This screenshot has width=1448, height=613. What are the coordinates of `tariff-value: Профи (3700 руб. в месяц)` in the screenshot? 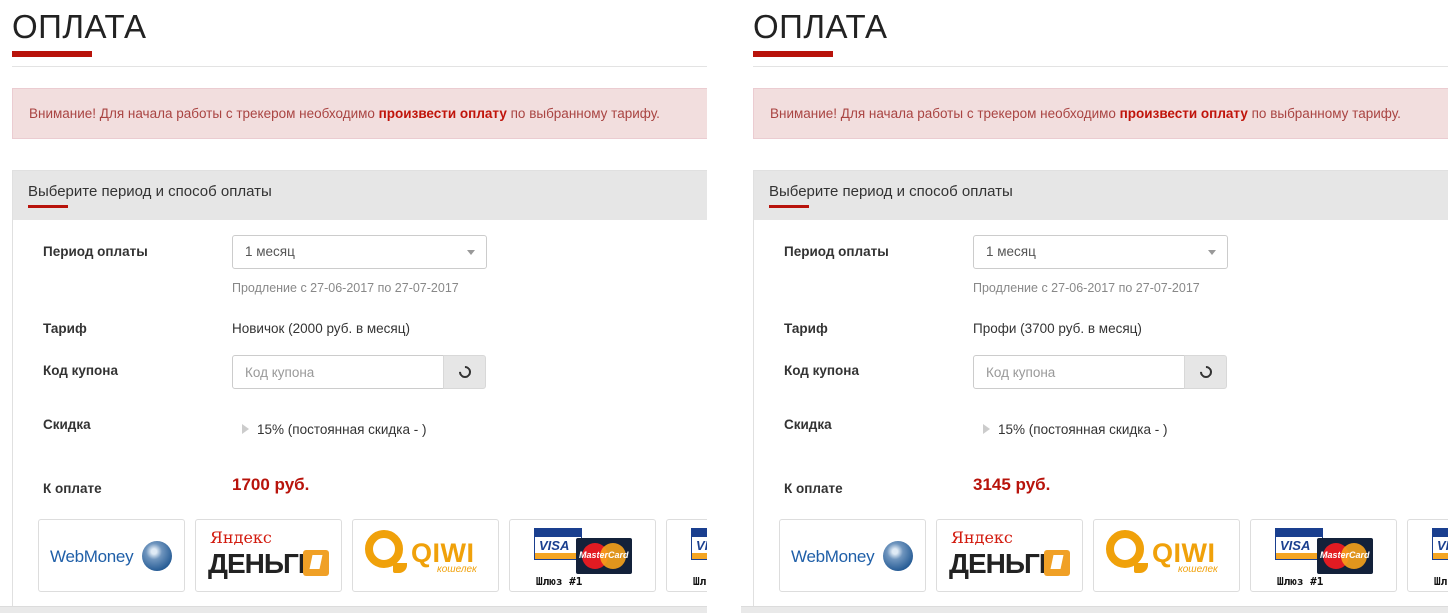 It's located at (1057, 328).